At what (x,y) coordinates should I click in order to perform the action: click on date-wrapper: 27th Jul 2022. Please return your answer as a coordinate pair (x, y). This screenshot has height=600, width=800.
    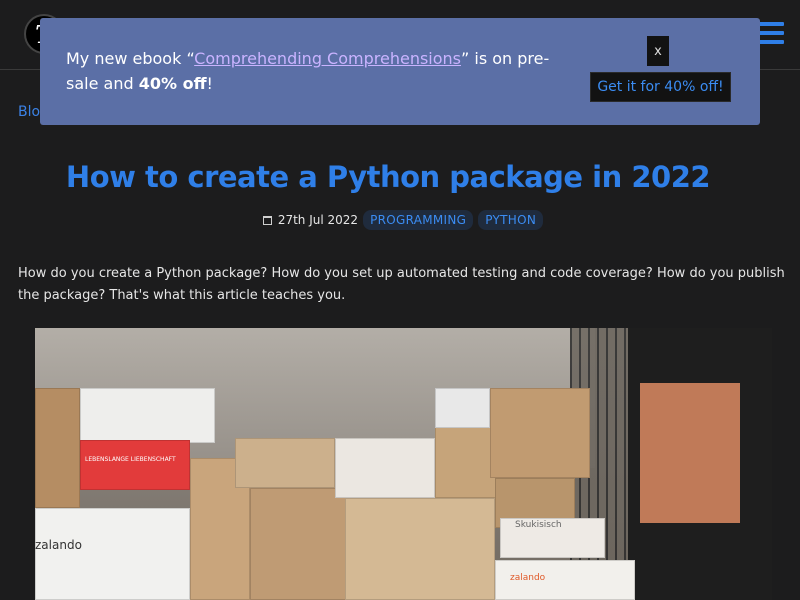
    Looking at the image, I should click on (310, 220).